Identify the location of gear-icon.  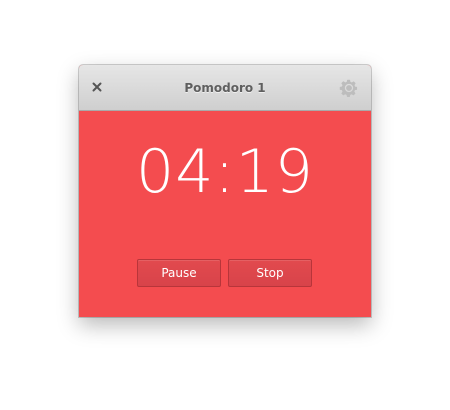
(348, 88).